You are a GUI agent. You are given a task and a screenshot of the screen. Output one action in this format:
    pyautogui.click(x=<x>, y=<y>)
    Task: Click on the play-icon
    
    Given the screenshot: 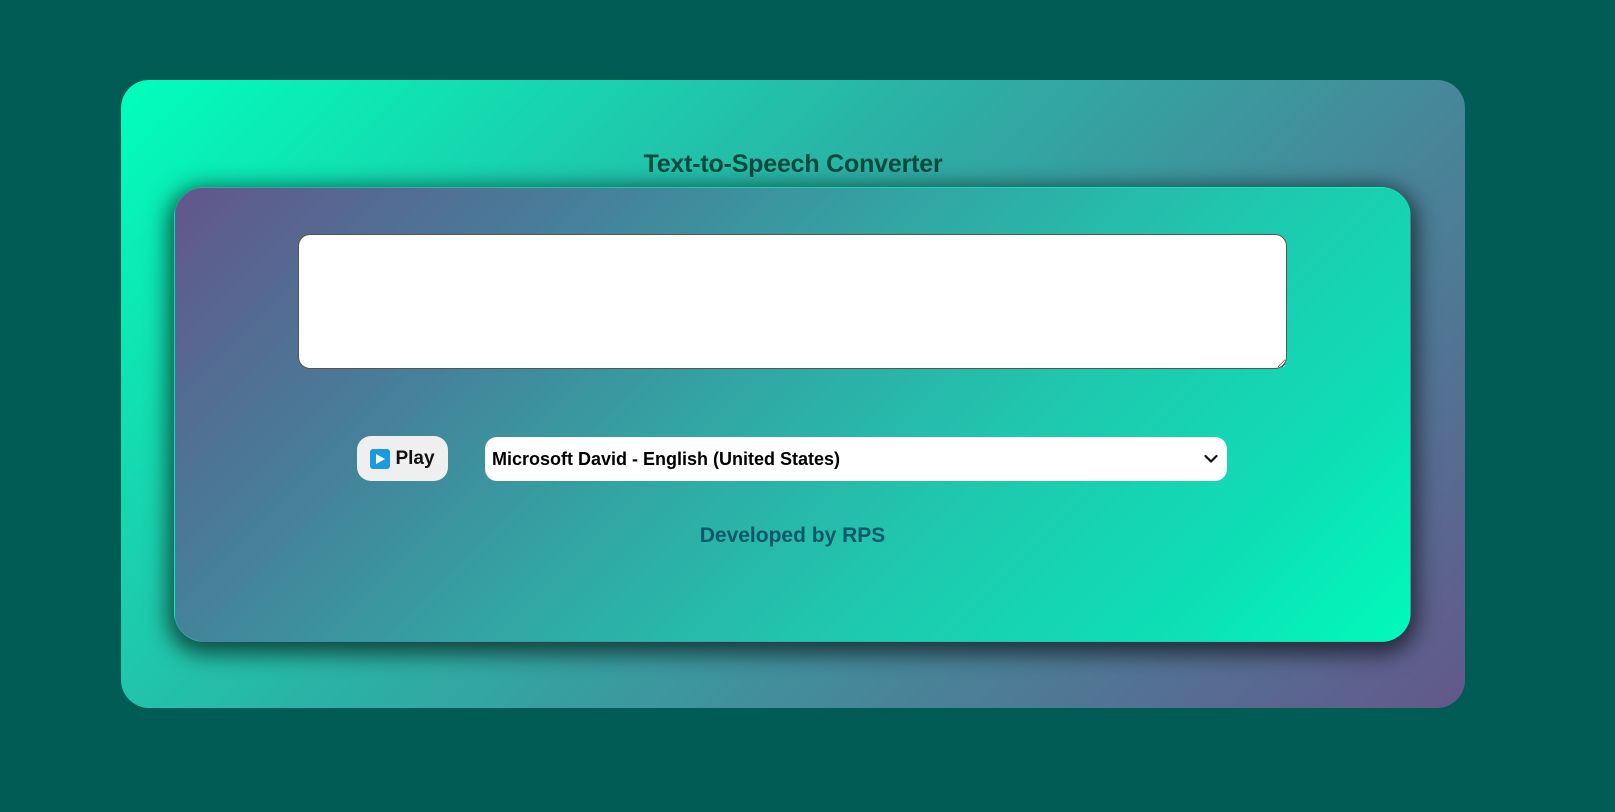 What is the action you would take?
    pyautogui.click(x=380, y=458)
    